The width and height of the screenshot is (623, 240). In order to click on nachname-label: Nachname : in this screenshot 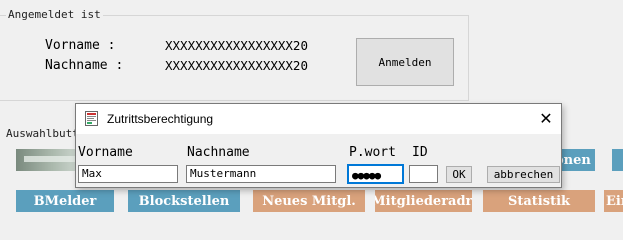, I will do `click(84, 65)`.